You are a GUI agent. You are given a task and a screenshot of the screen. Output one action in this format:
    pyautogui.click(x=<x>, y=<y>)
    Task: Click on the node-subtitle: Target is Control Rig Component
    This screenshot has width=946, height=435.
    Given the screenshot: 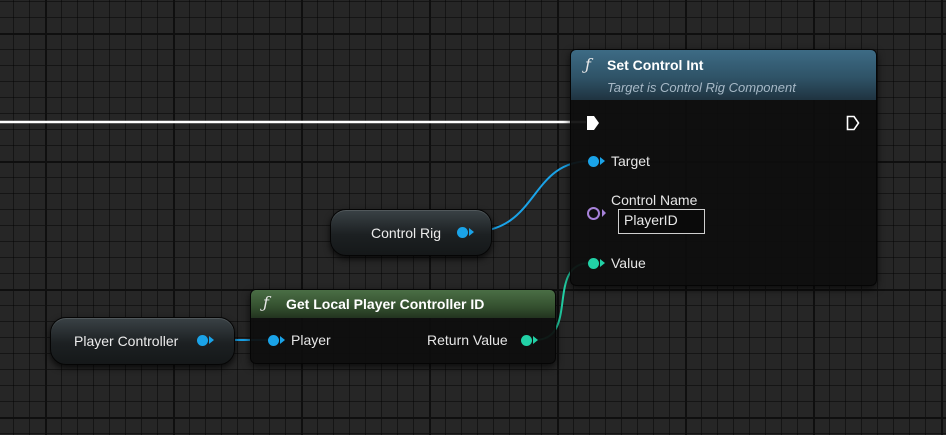 What is the action you would take?
    pyautogui.click(x=701, y=87)
    